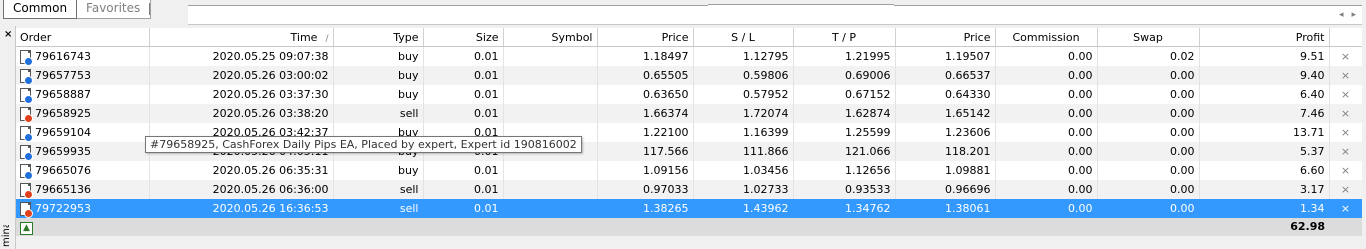 The image size is (1366, 249). I want to click on cell-tp: 1.62874, so click(844, 113).